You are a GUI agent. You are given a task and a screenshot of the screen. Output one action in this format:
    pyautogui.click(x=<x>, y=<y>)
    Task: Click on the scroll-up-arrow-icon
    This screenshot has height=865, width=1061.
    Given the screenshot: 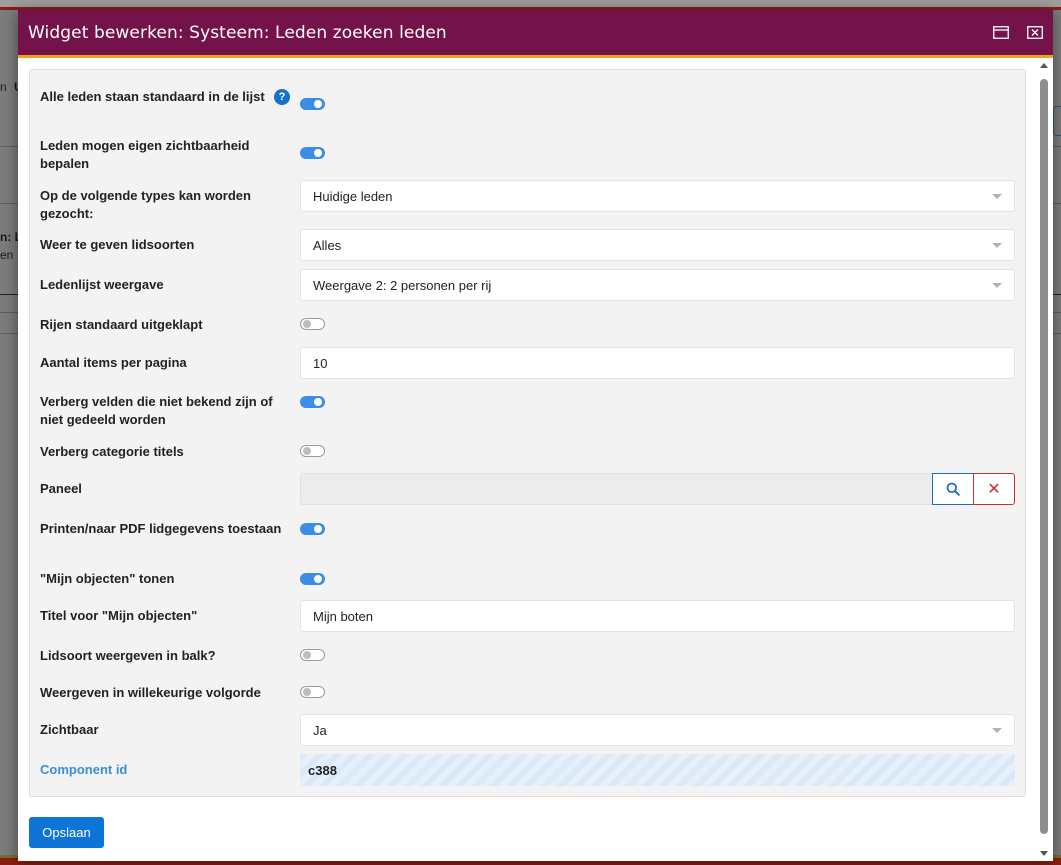 What is the action you would take?
    pyautogui.click(x=1044, y=65)
    